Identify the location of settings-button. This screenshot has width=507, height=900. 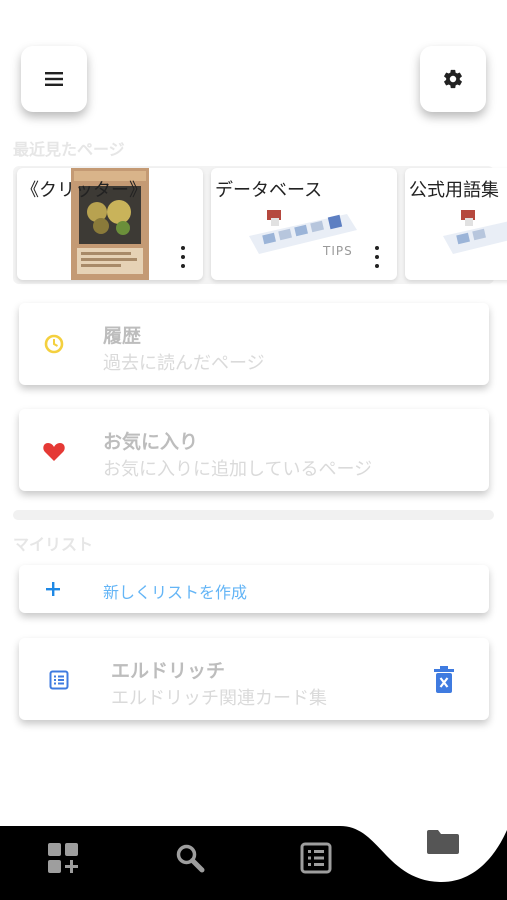
(453, 79).